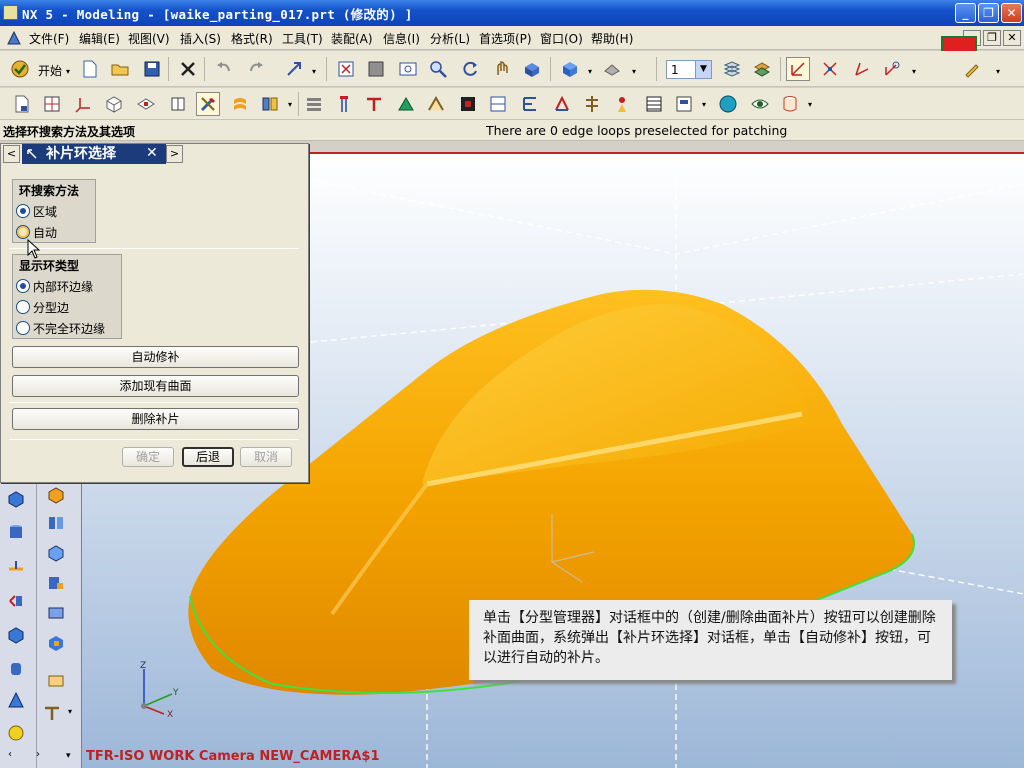  I want to click on replace-face-icon, so click(16, 601).